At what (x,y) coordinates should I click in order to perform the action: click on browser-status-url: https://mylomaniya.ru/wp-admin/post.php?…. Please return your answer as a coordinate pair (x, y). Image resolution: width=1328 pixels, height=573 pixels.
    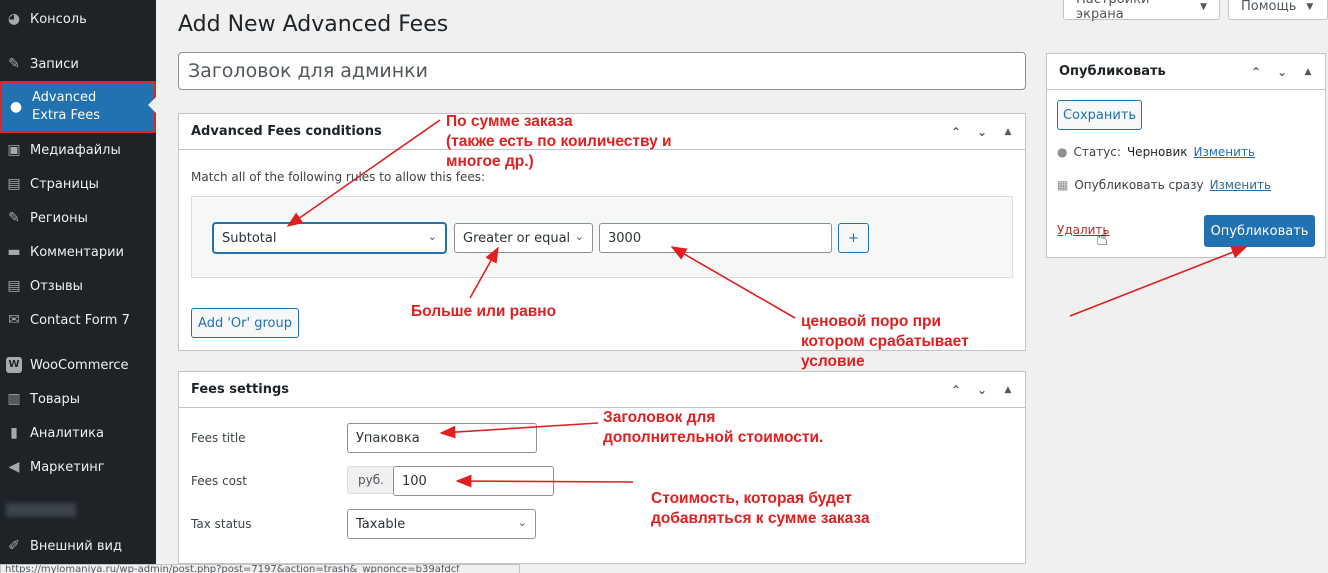
    Looking at the image, I should click on (260, 568).